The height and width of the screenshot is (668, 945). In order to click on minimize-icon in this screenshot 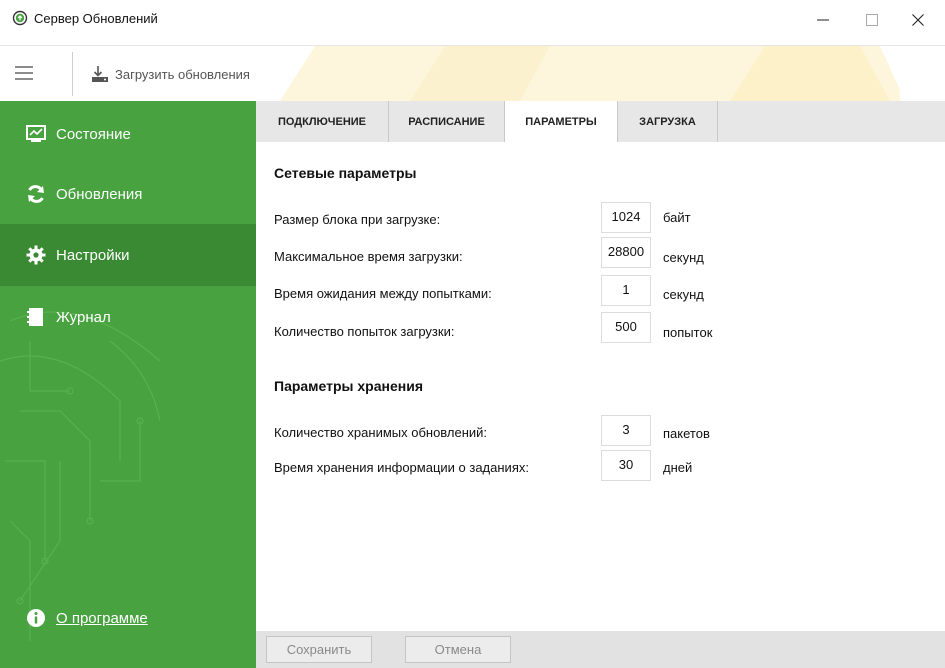, I will do `click(823, 20)`.